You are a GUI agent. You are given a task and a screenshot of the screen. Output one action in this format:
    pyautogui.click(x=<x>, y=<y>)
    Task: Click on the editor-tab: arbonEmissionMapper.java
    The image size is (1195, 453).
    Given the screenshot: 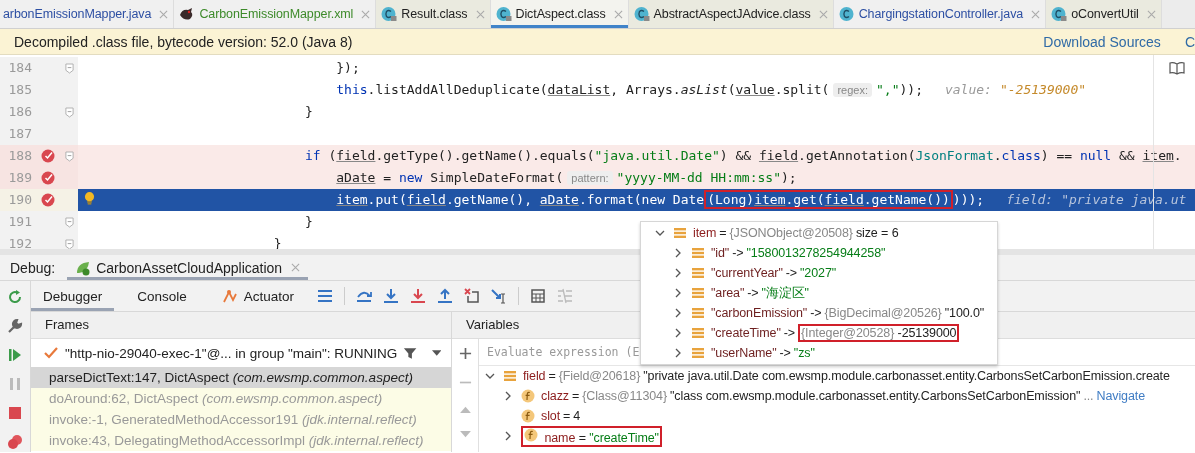 What is the action you would take?
    pyautogui.click(x=87, y=14)
    